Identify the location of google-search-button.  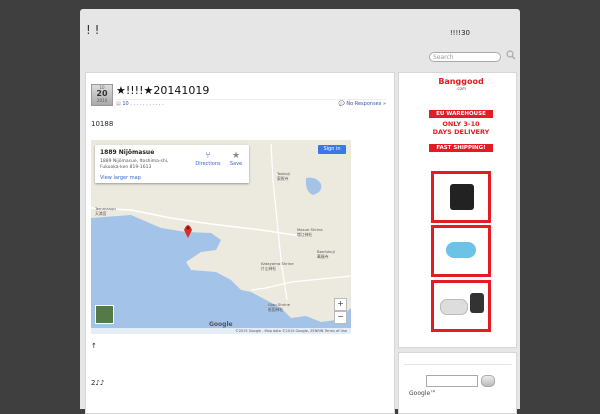
(488, 381).